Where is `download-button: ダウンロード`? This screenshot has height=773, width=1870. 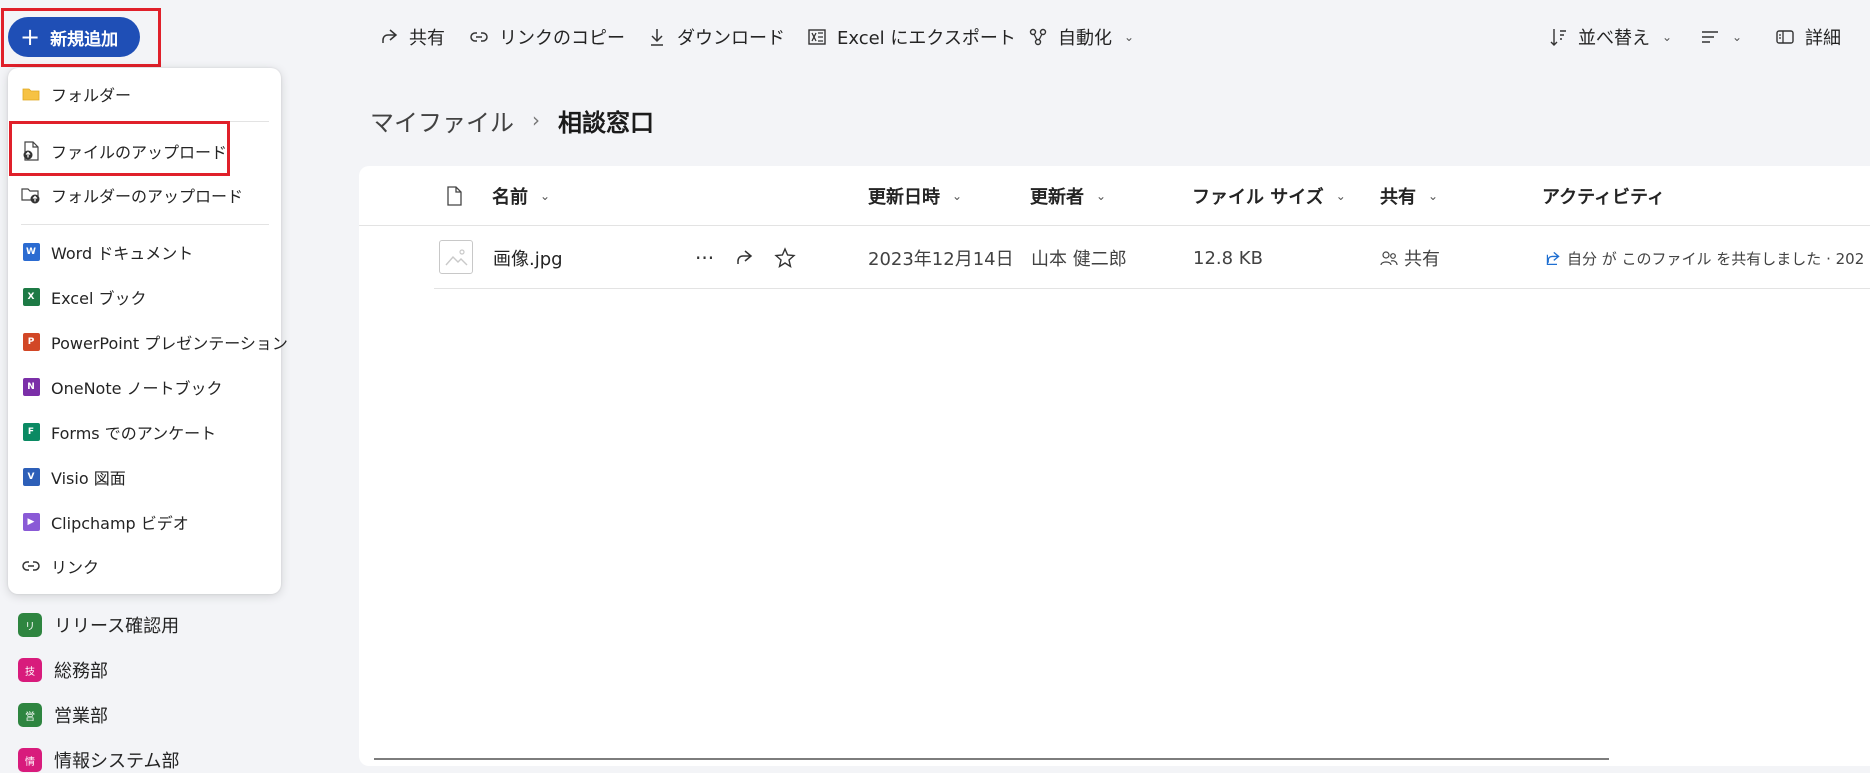
download-button: ダウンロード is located at coordinates (716, 37).